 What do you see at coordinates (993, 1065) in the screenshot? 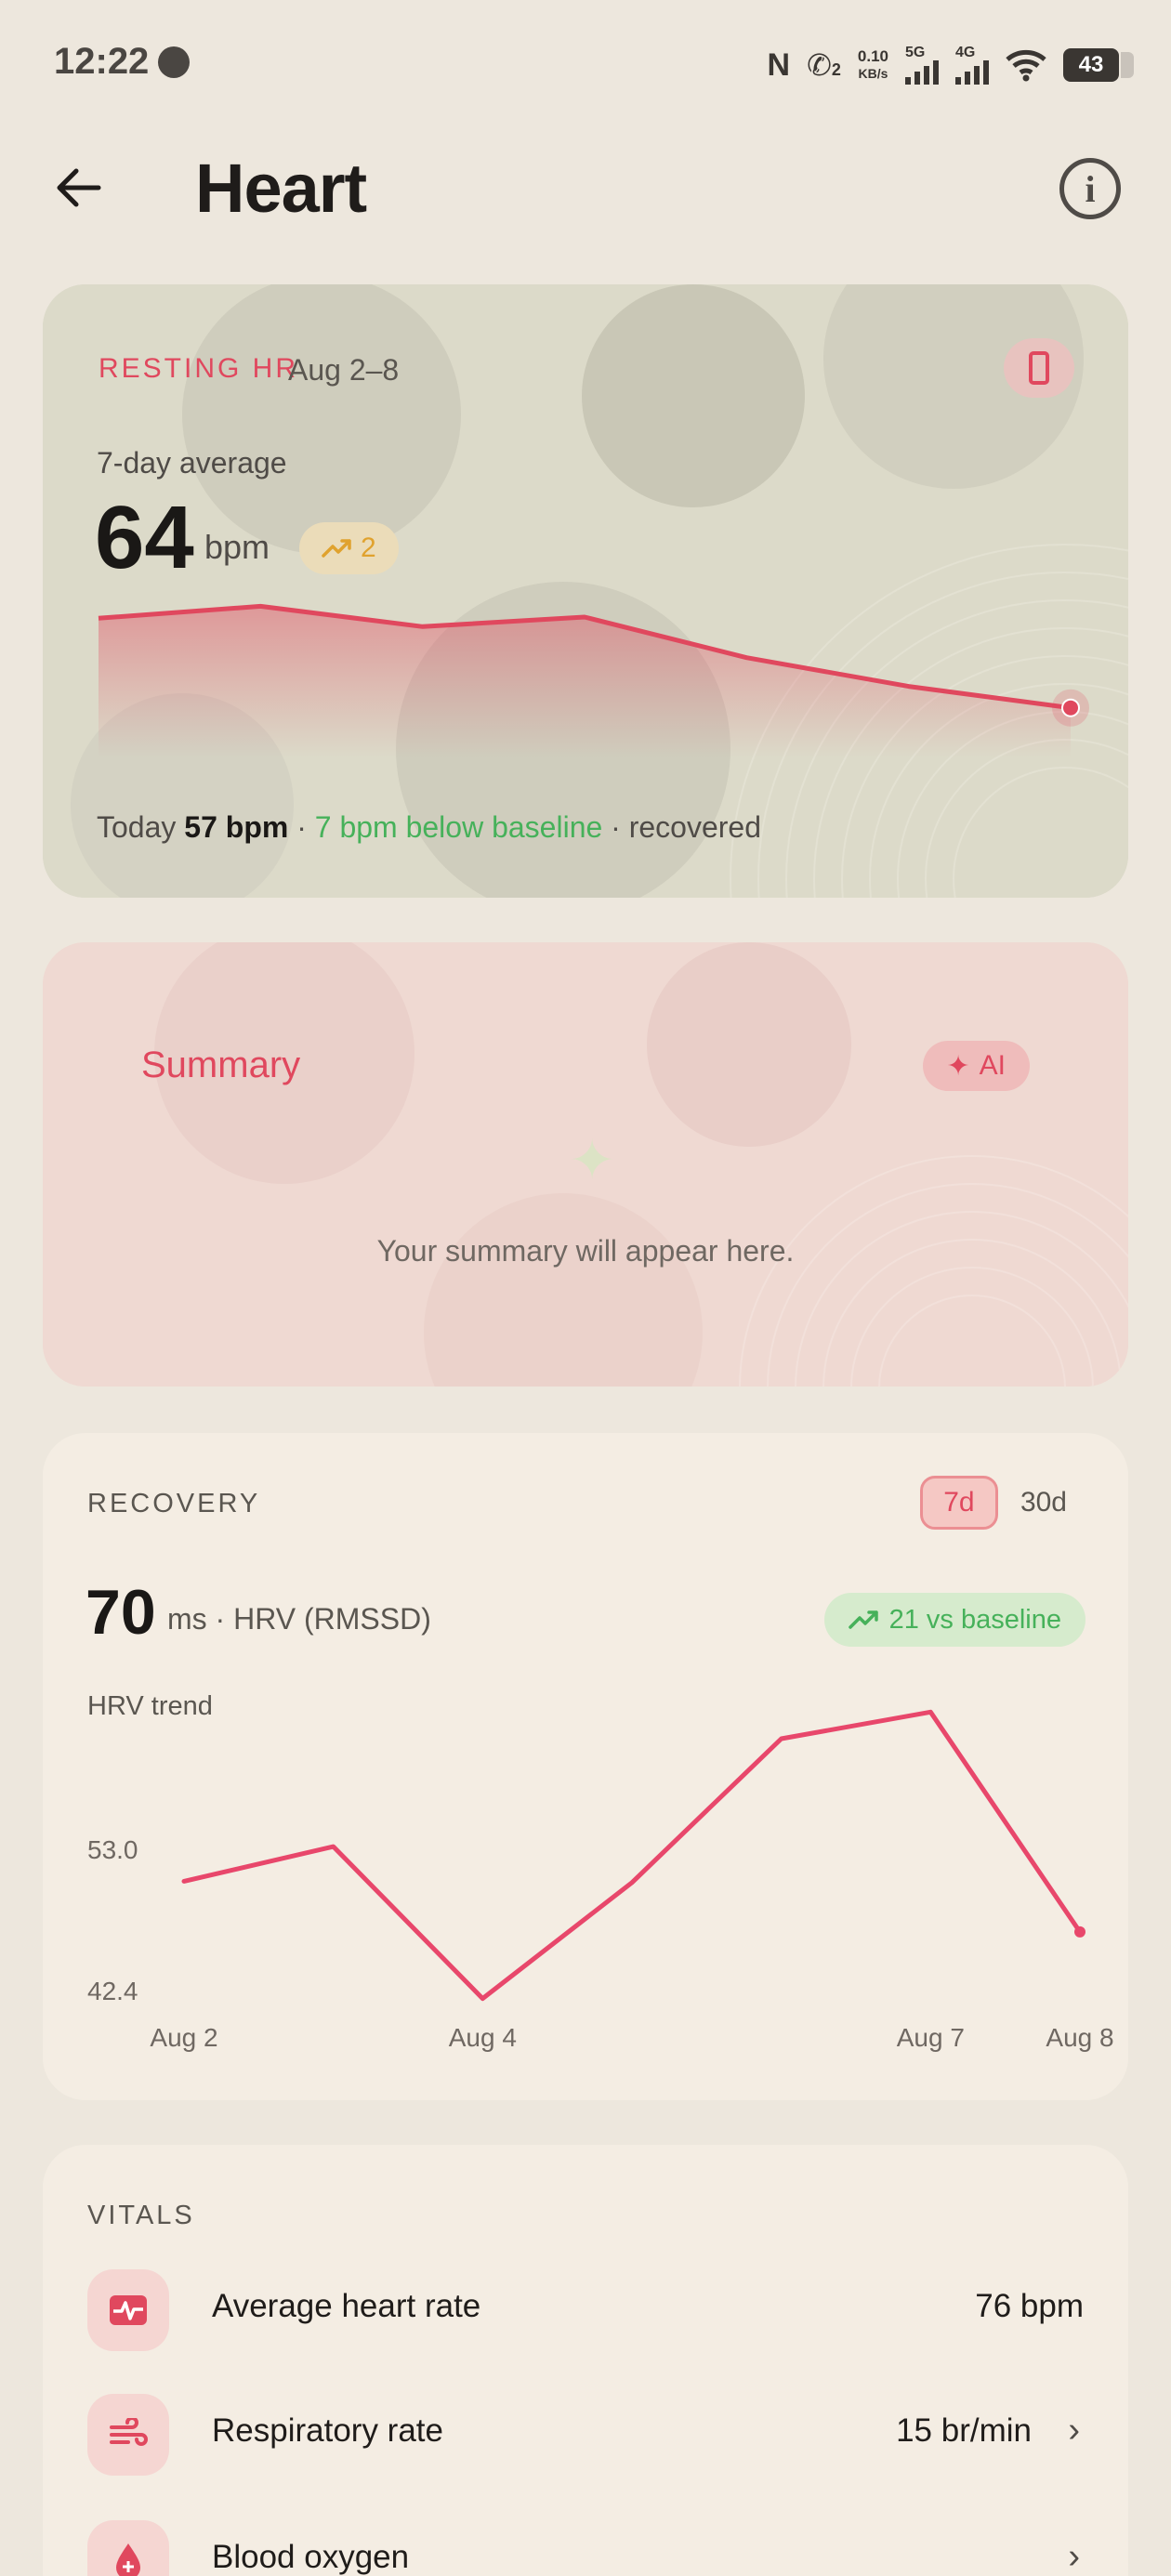
I see `ai-label: AI` at bounding box center [993, 1065].